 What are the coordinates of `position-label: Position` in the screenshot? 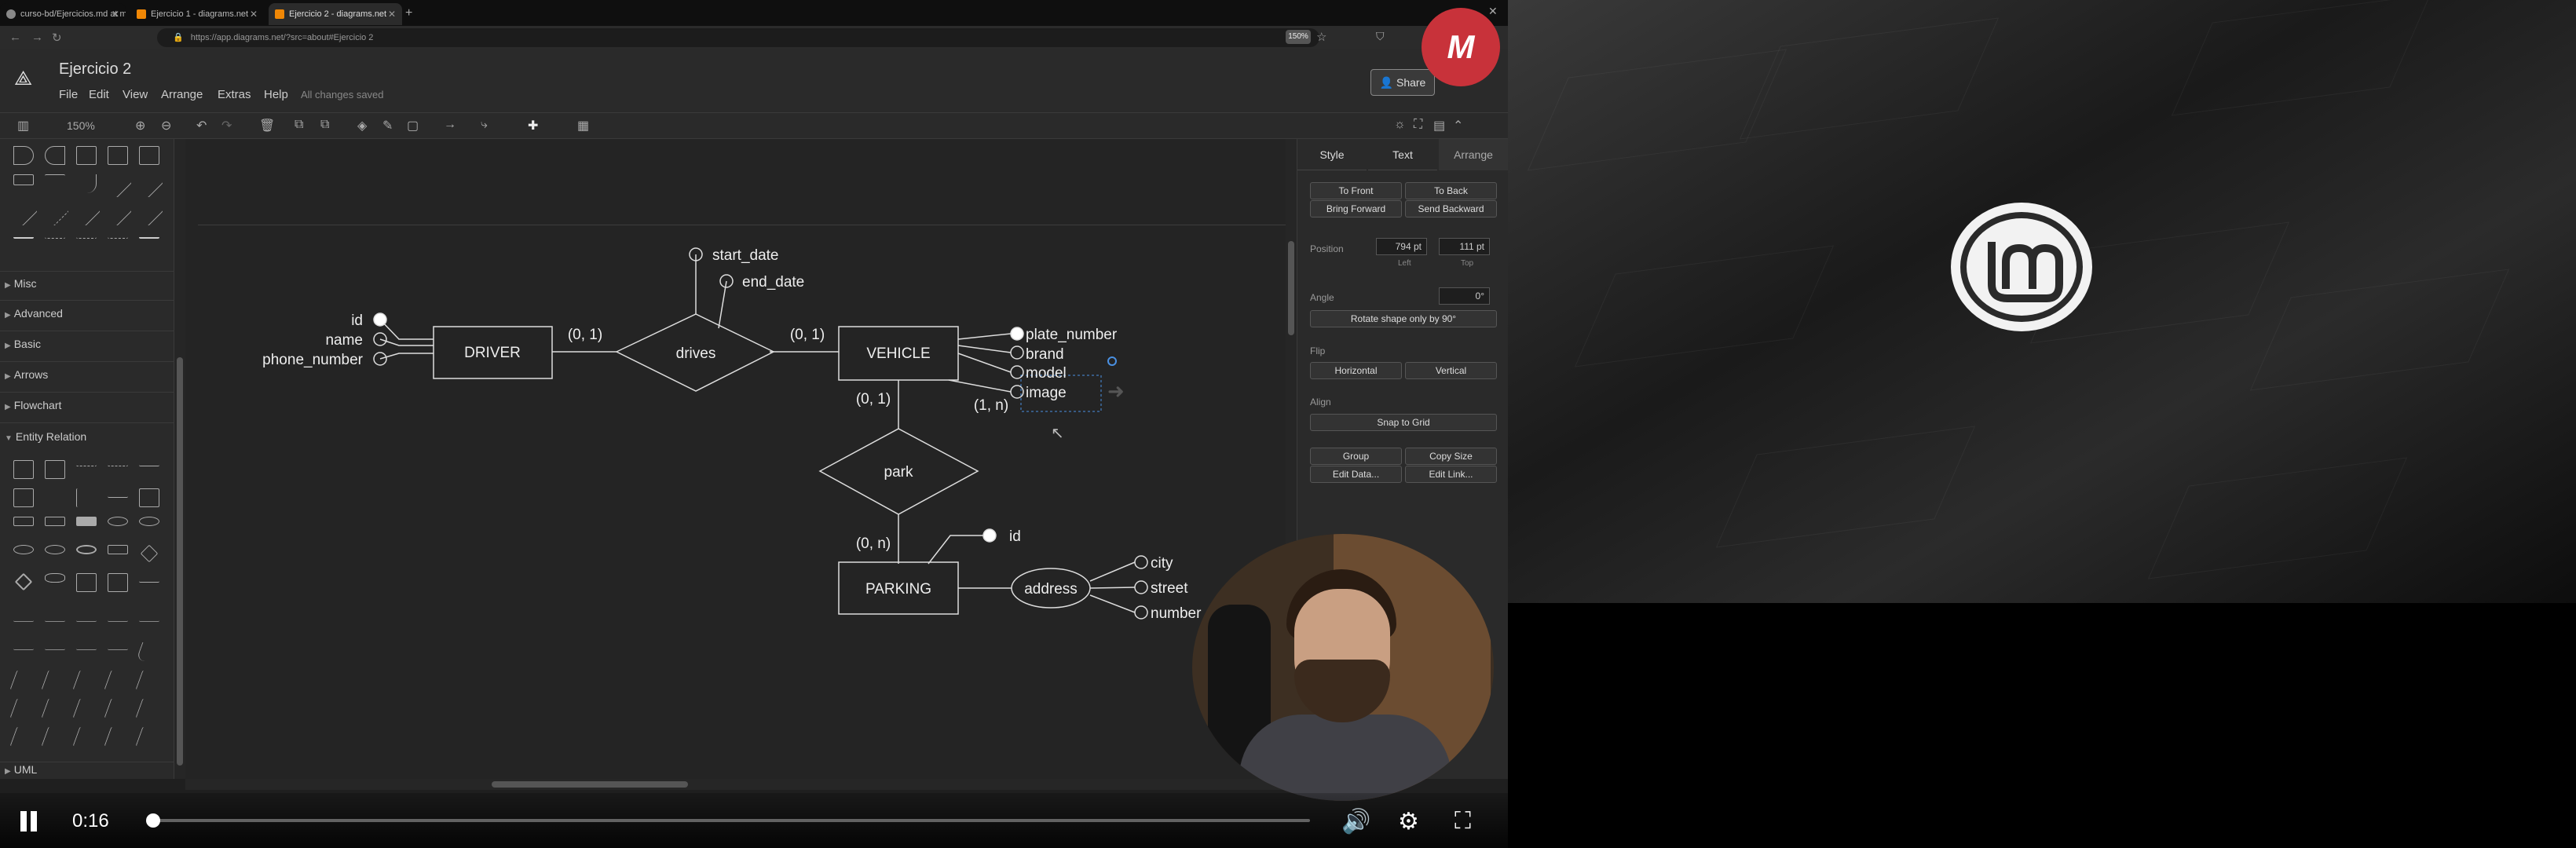 It's located at (1327, 249).